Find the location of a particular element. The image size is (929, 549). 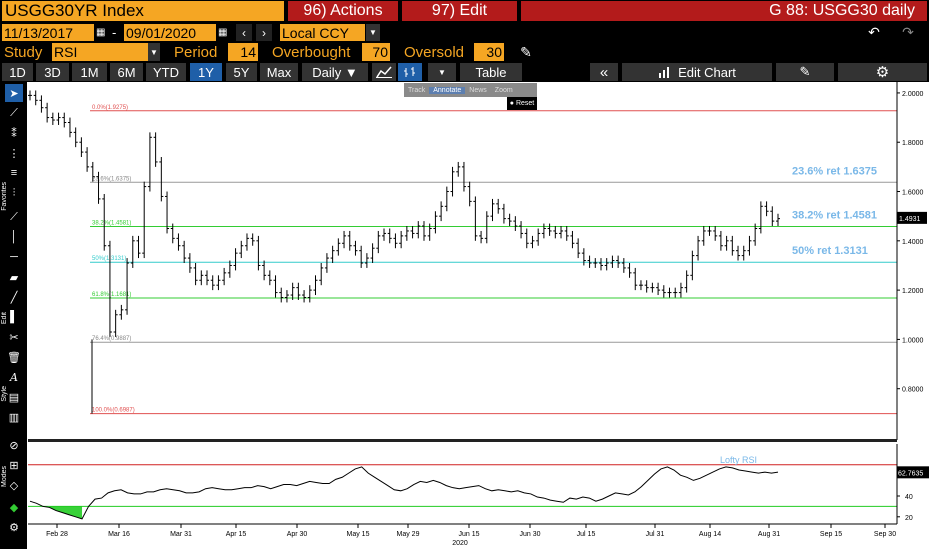

frequency-select: Daily ▼ is located at coordinates (335, 72).